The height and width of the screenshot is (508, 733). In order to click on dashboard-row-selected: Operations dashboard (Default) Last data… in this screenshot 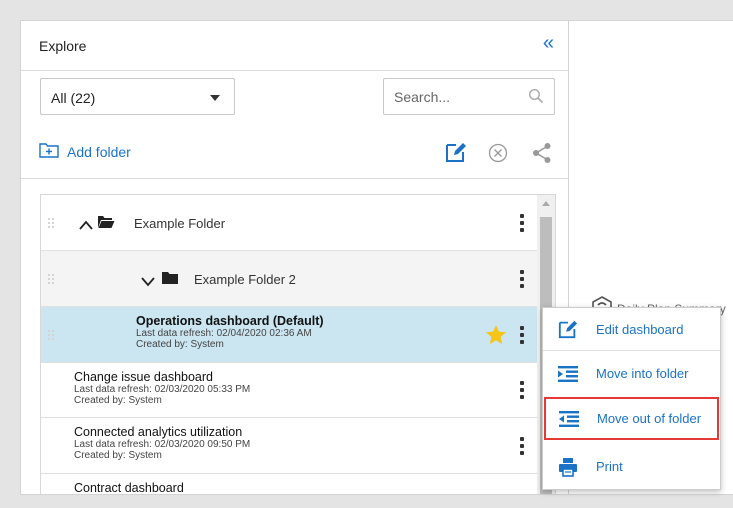, I will do `click(289, 335)`.